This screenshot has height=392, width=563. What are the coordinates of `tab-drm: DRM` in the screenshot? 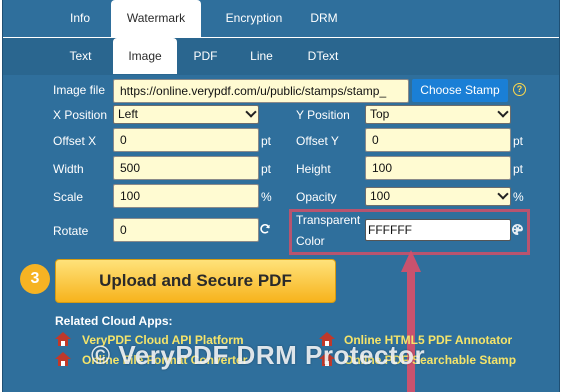 It's located at (324, 18).